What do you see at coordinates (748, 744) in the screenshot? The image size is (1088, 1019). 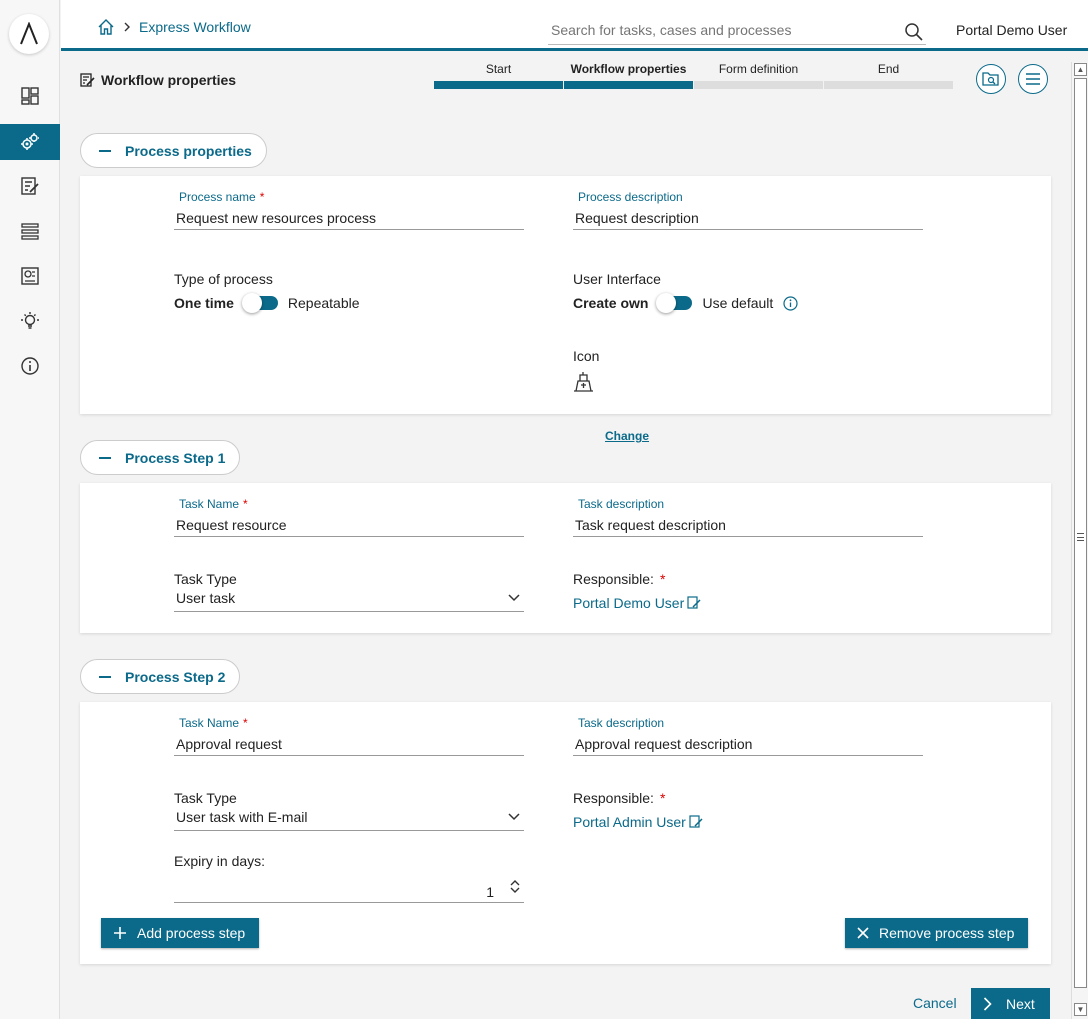 I see `task-description-input: Approval request description` at bounding box center [748, 744].